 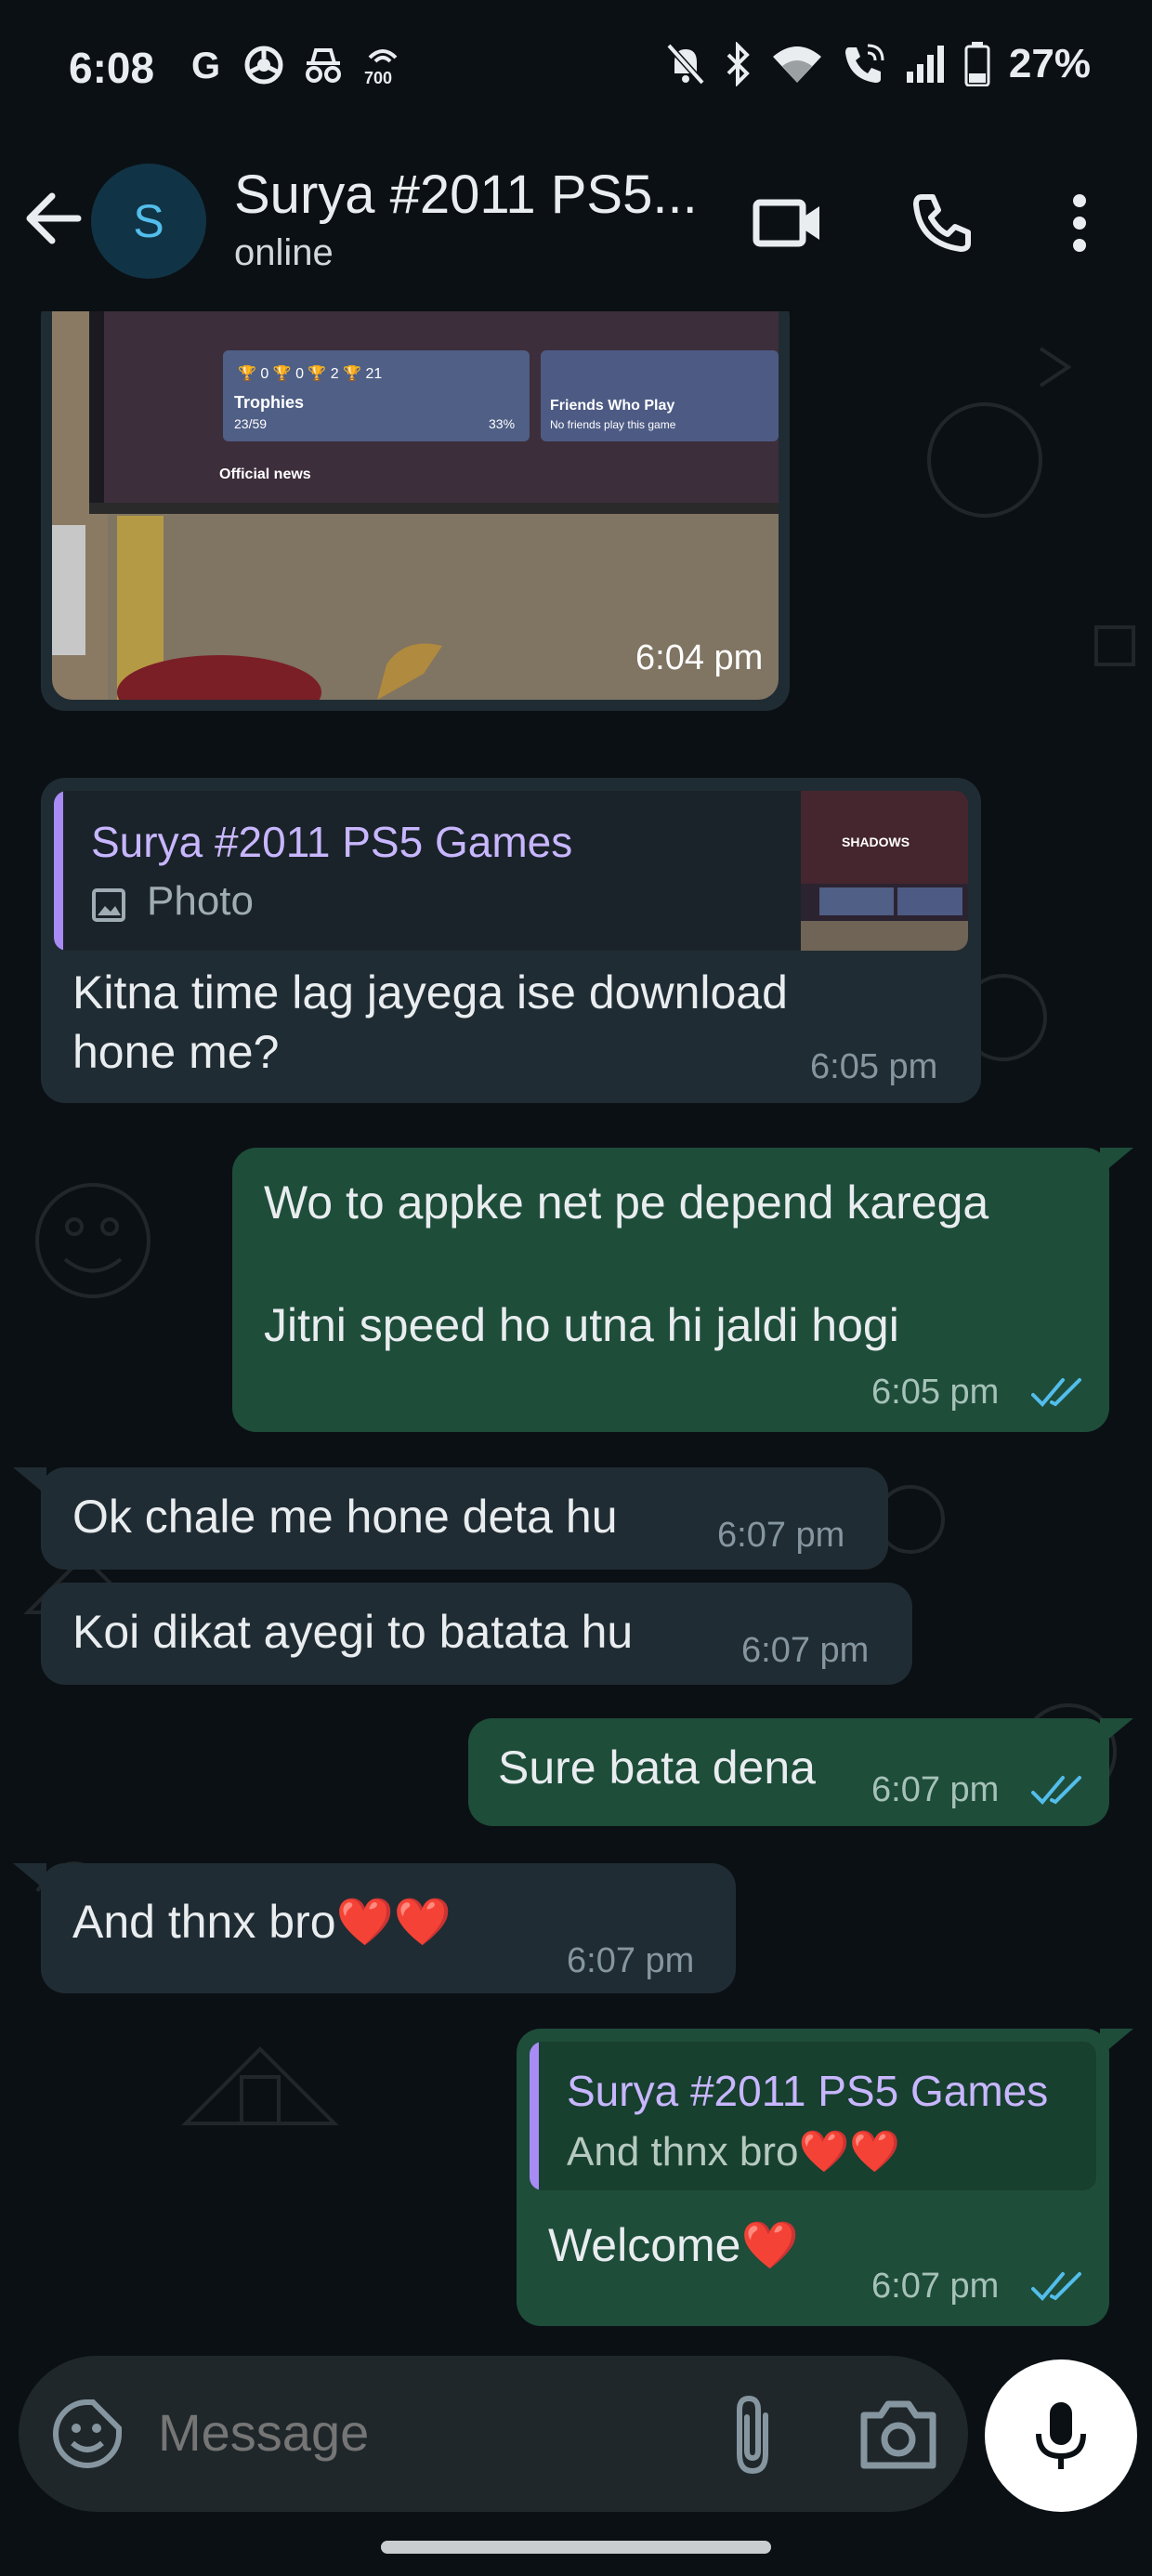 What do you see at coordinates (323, 65) in the screenshot?
I see `incognito-icon` at bounding box center [323, 65].